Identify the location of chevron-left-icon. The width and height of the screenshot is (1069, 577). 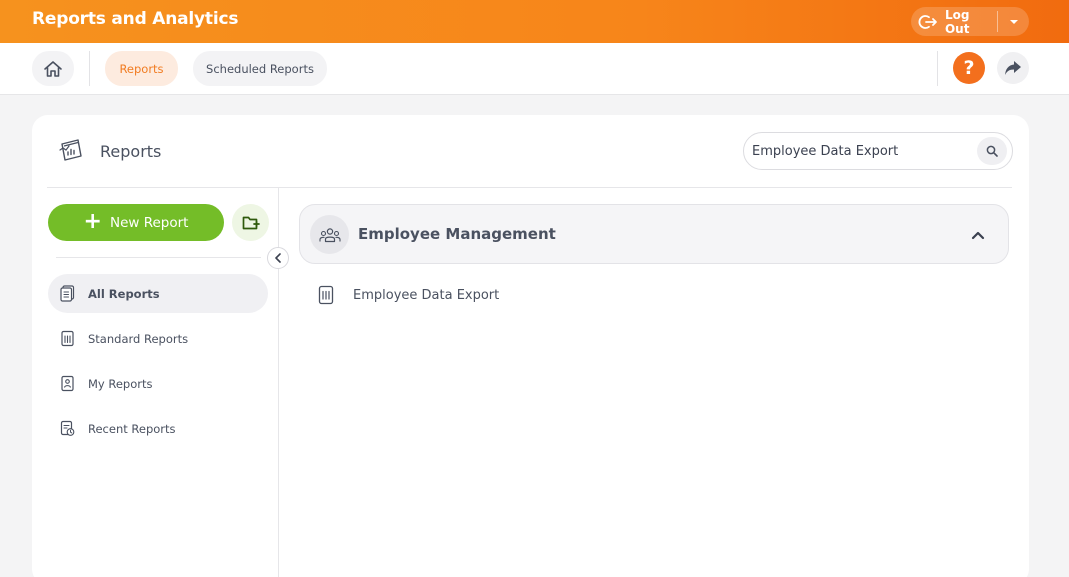
(278, 258).